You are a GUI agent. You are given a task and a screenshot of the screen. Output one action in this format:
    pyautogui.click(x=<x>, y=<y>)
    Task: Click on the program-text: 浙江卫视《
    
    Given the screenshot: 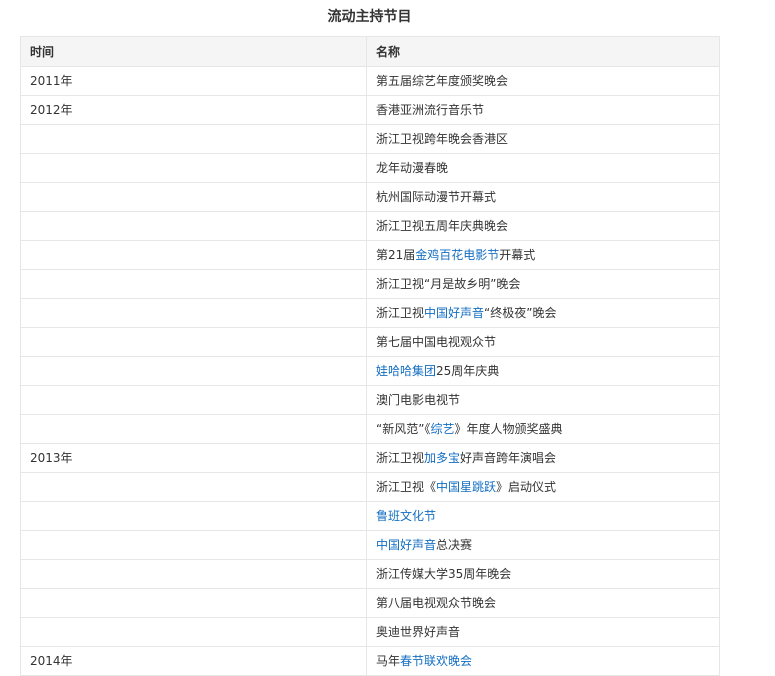 What is the action you would take?
    pyautogui.click(x=406, y=487)
    